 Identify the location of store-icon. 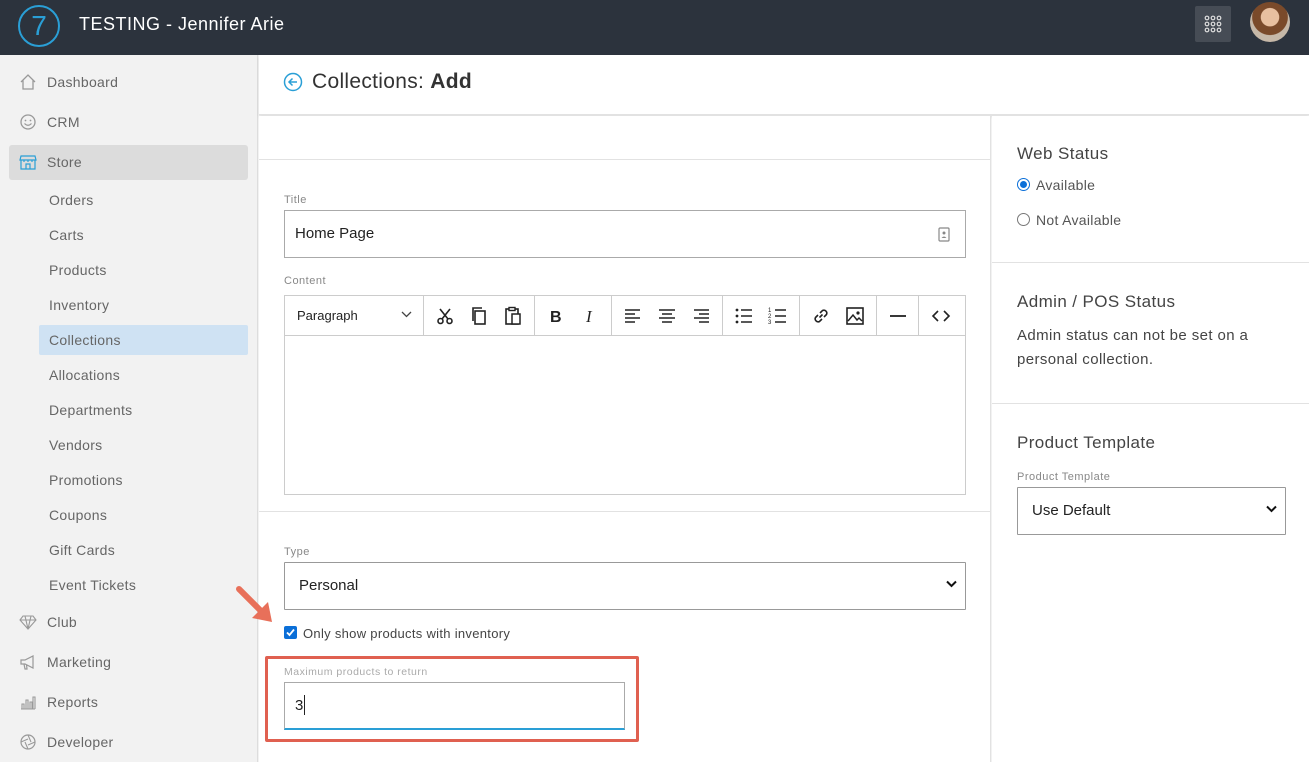
(28, 162).